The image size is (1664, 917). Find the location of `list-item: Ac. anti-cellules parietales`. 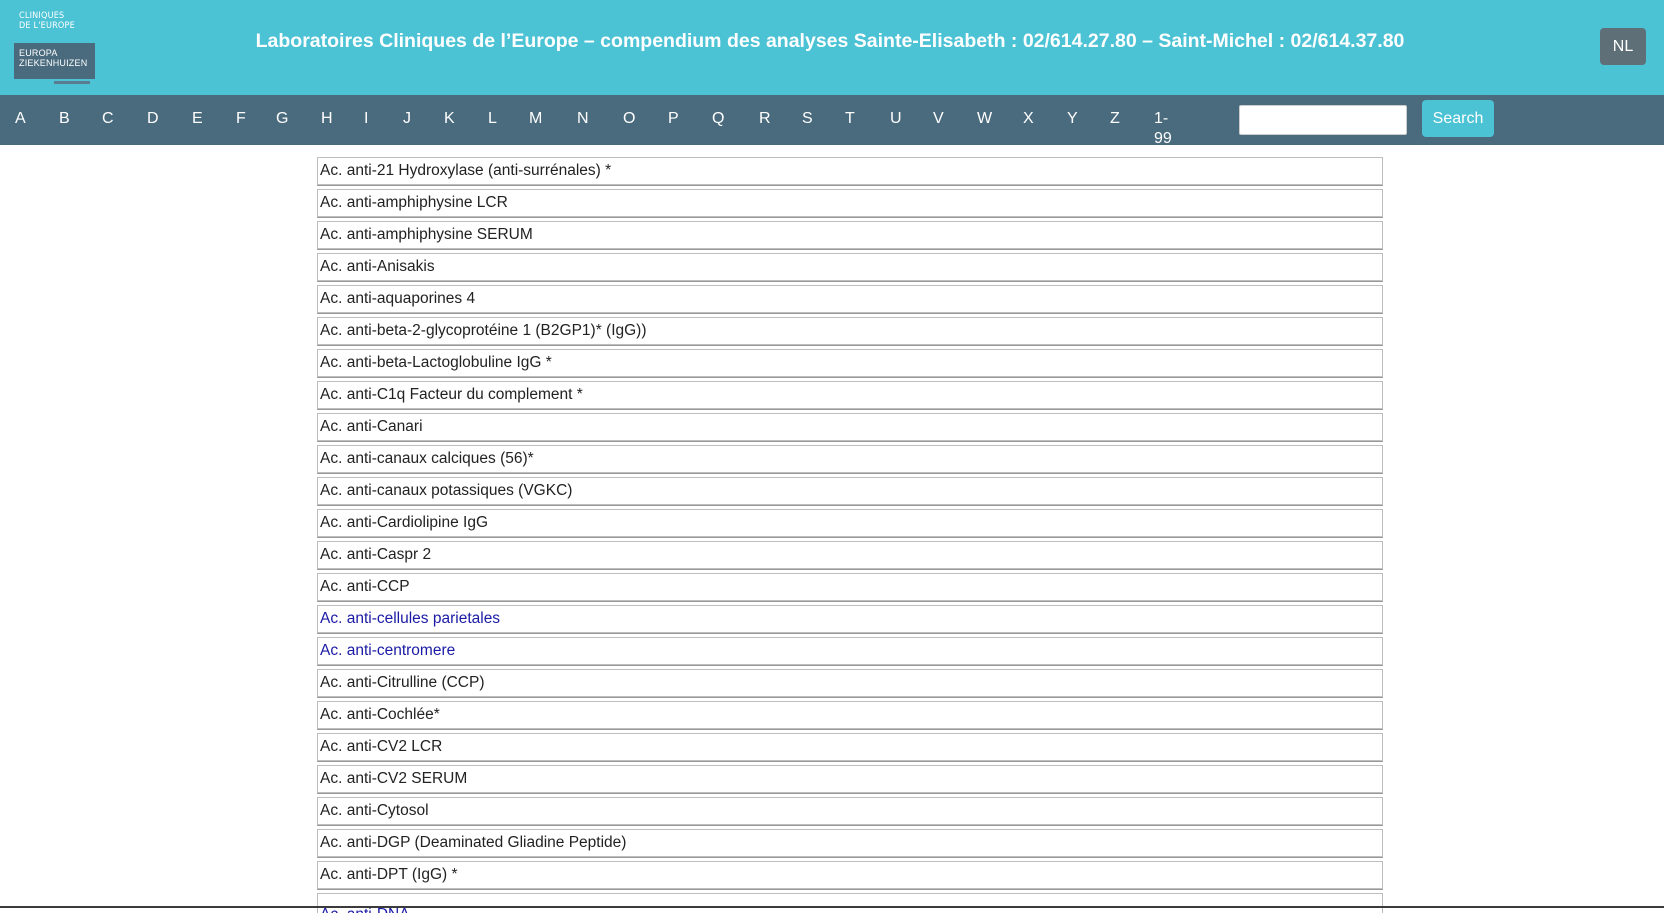

list-item: Ac. anti-cellules parietales is located at coordinates (850, 619).